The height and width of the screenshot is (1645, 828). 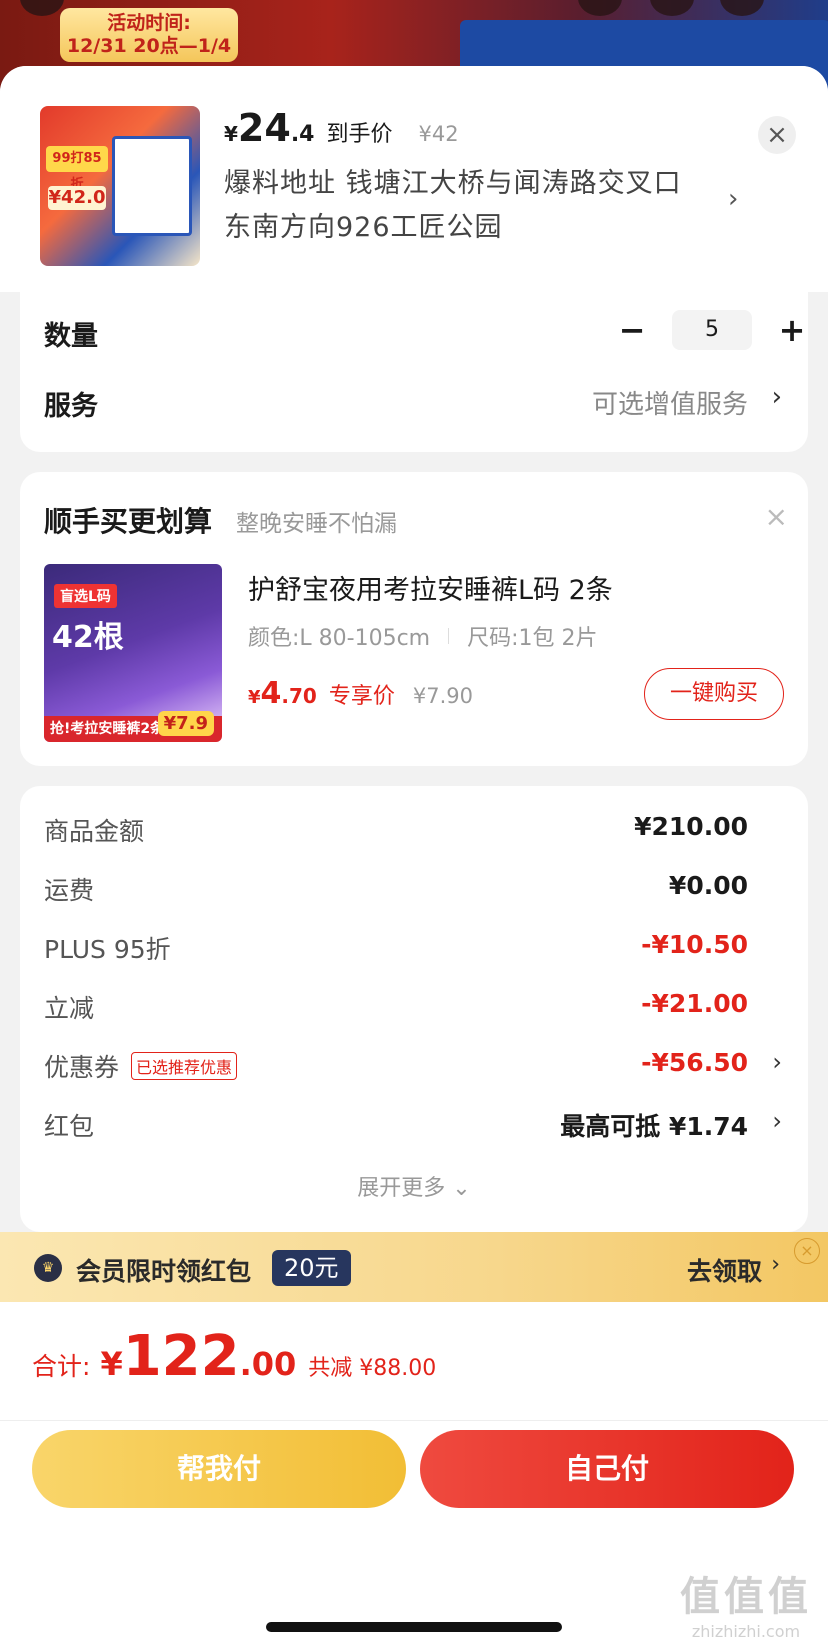 What do you see at coordinates (461, 1188) in the screenshot?
I see `chevron-down-icon: ⌄` at bounding box center [461, 1188].